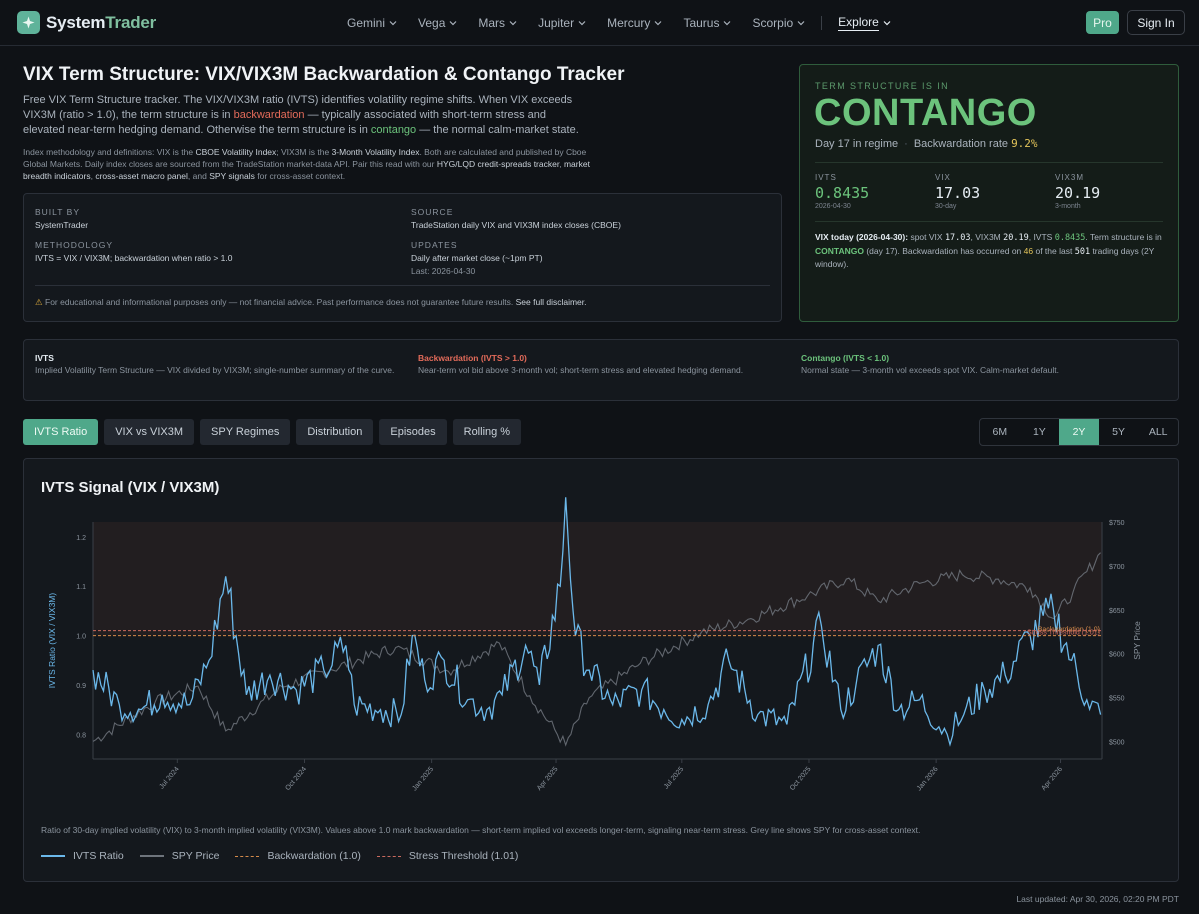 This screenshot has width=1199, height=914. What do you see at coordinates (845, 358) in the screenshot?
I see `definition-term: Contango (IVTS < 1.0)` at bounding box center [845, 358].